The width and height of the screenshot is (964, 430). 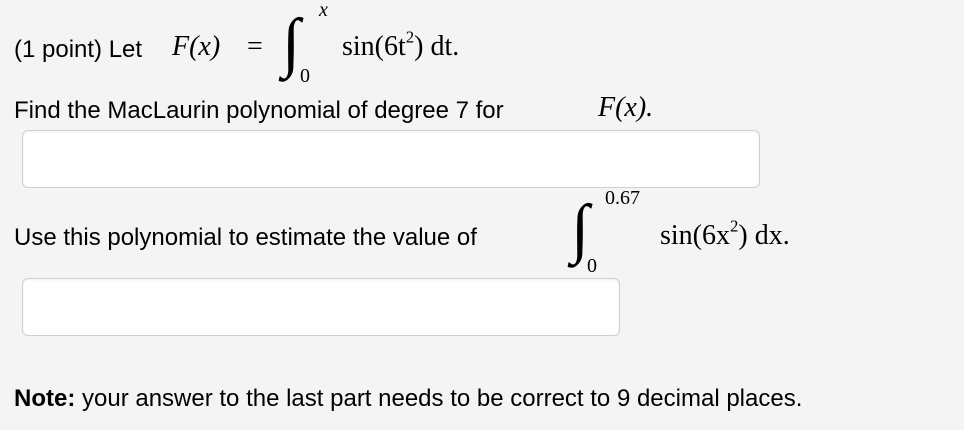 I want to click on integral-upper-limit: x, so click(x=323, y=10).